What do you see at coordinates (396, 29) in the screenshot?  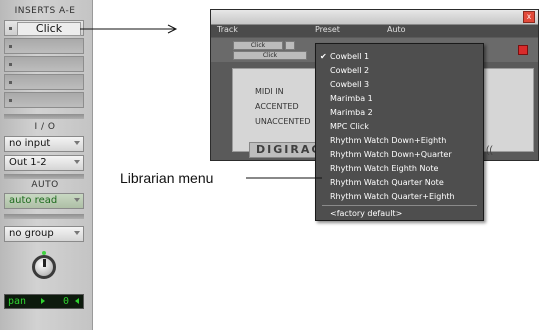 I see `header-auto: Auto` at bounding box center [396, 29].